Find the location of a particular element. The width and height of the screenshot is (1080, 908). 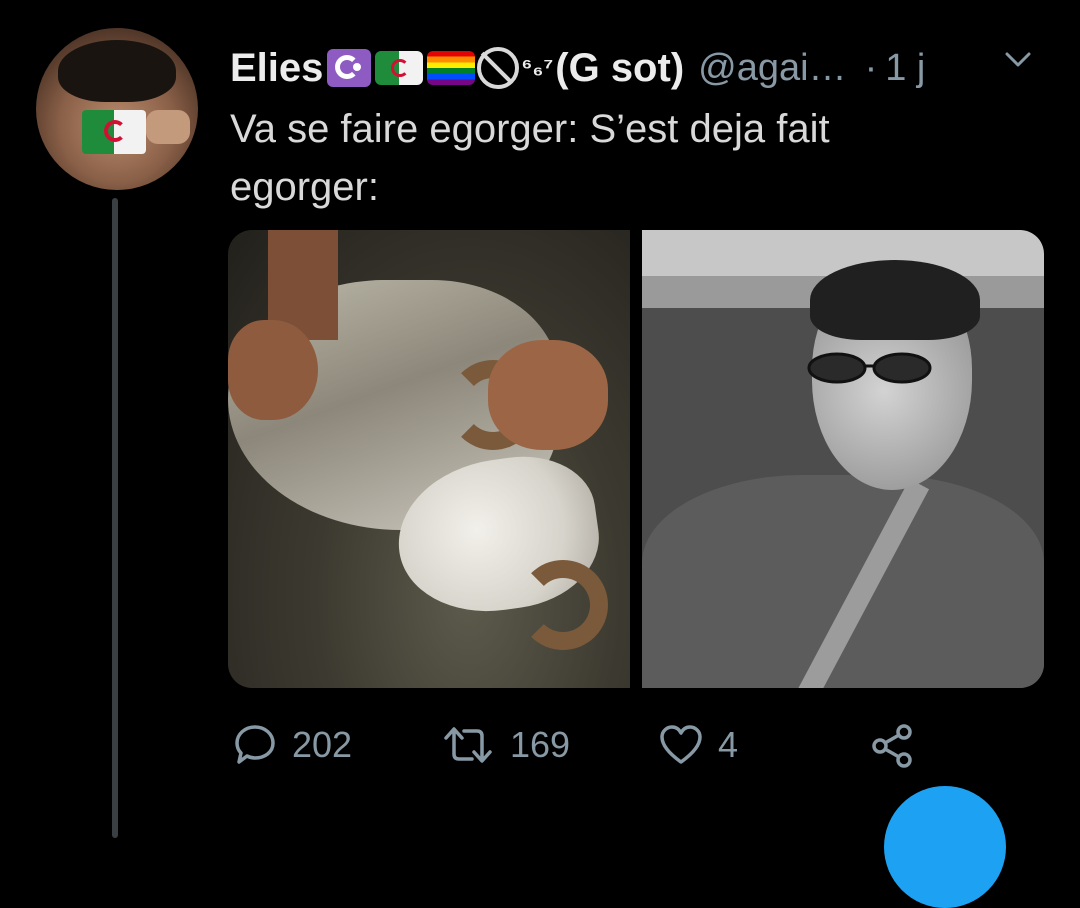

algeria-flag-emoji-icon is located at coordinates (399, 68).